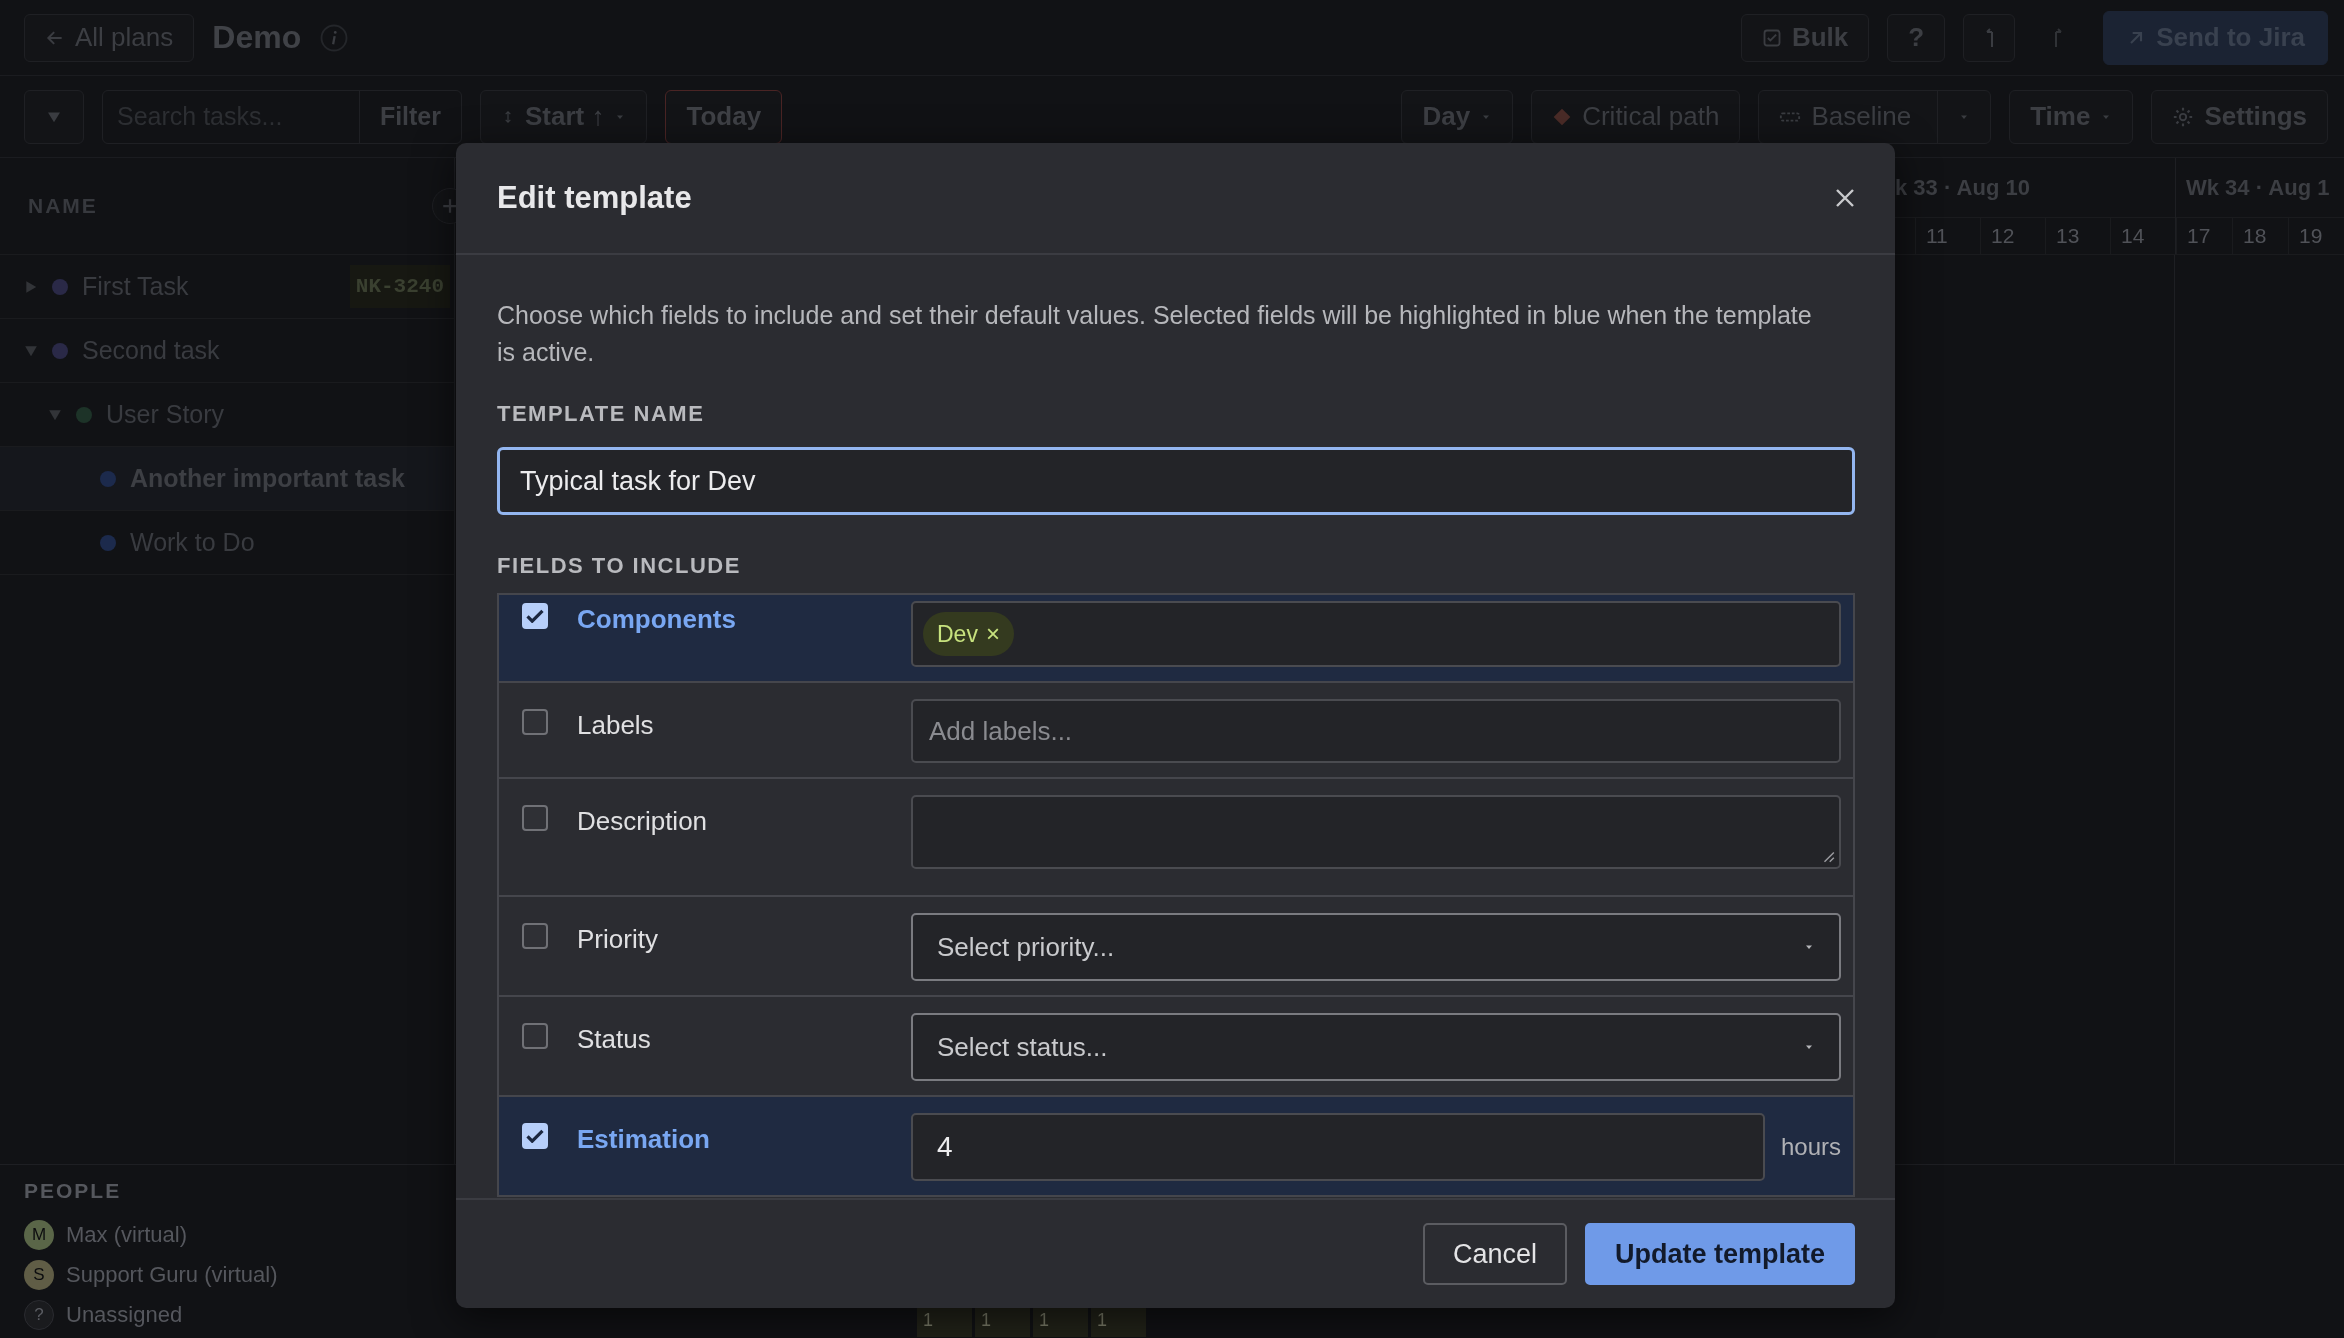  Describe the element at coordinates (54, 116) in the screenshot. I see `filter-toggle-button` at that location.